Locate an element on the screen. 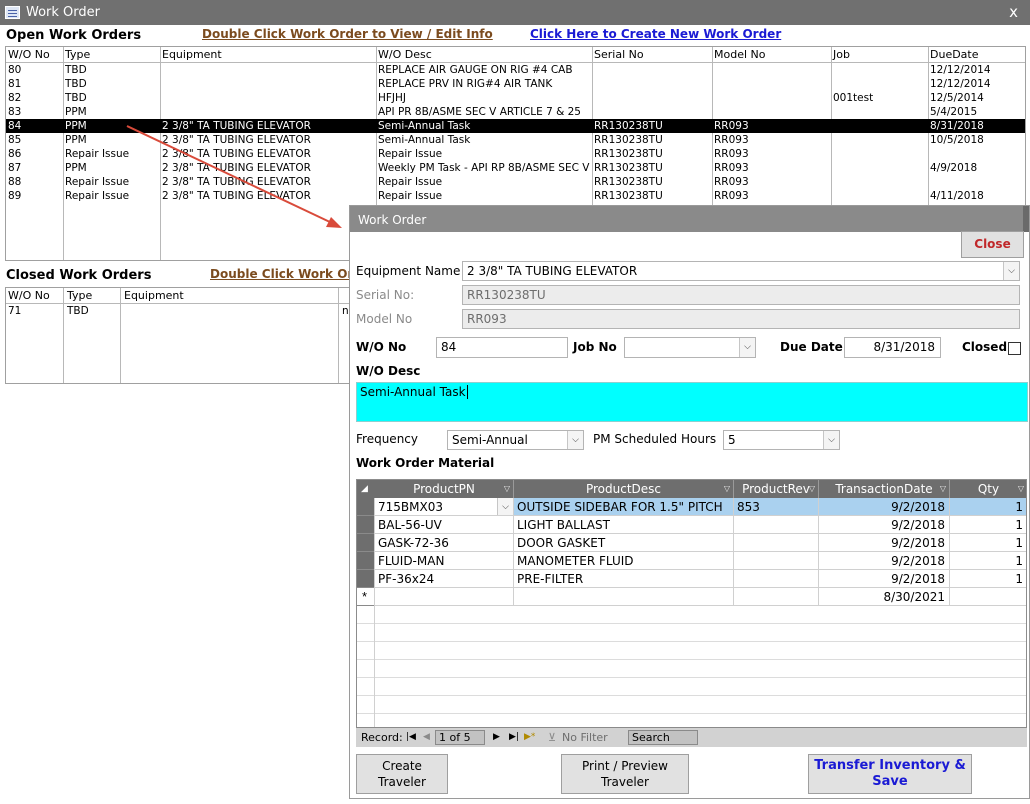 The width and height of the screenshot is (1030, 804). close-button: Close is located at coordinates (992, 244).